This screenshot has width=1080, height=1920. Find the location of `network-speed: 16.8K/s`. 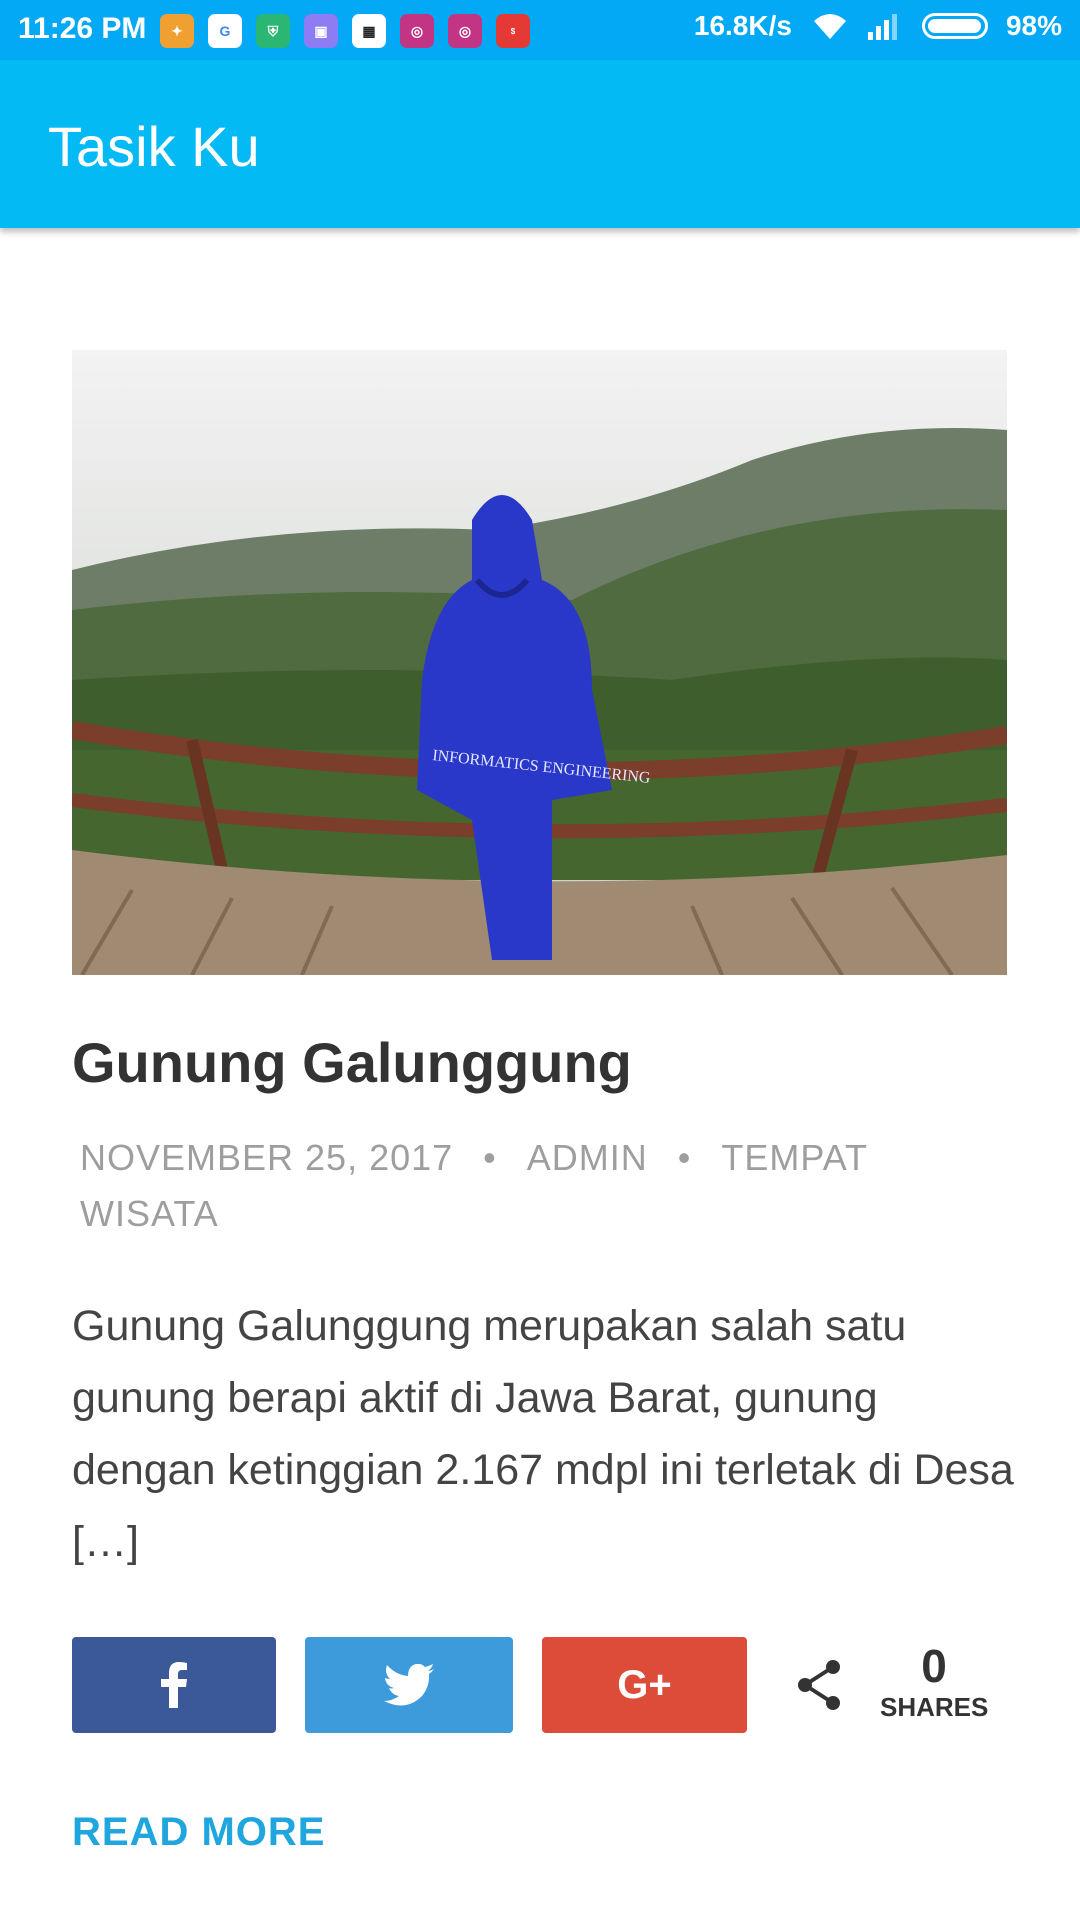

network-speed: 16.8K/s is located at coordinates (742, 25).